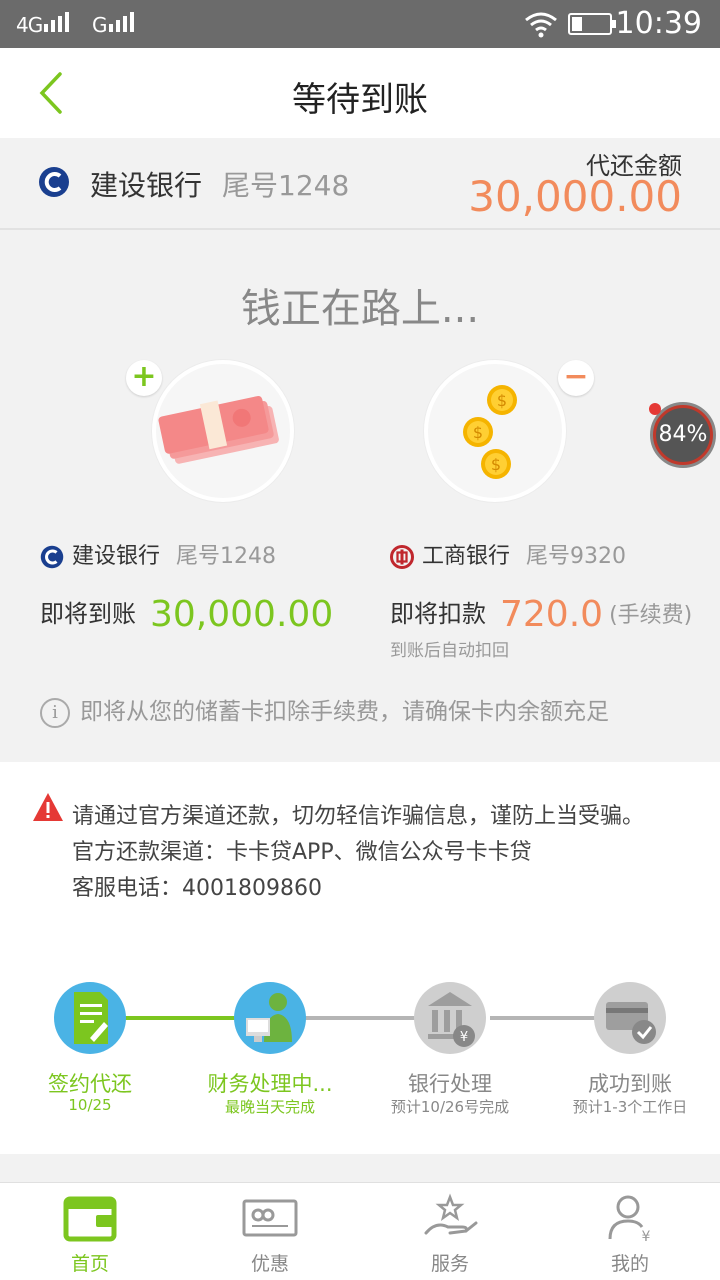  What do you see at coordinates (48, 807) in the screenshot?
I see `warning-icon` at bounding box center [48, 807].